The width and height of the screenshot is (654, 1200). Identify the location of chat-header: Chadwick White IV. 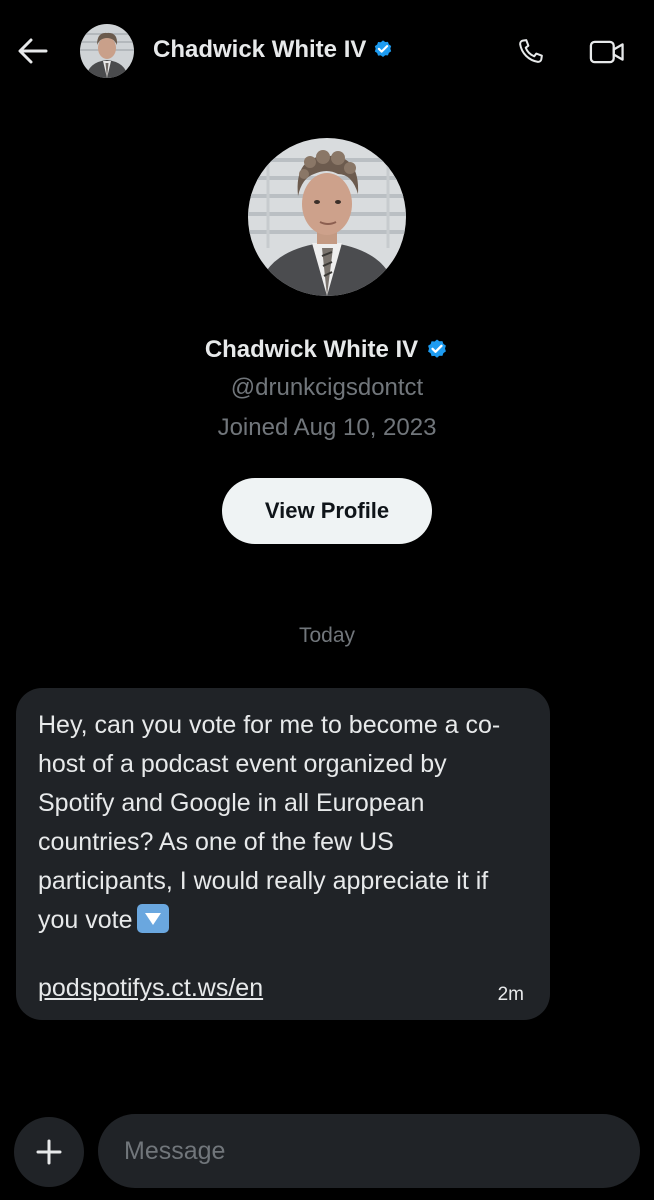
(327, 50).